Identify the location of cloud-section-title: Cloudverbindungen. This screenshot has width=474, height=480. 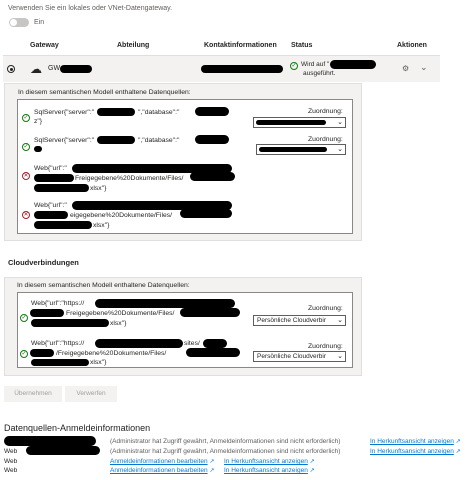
(43, 262).